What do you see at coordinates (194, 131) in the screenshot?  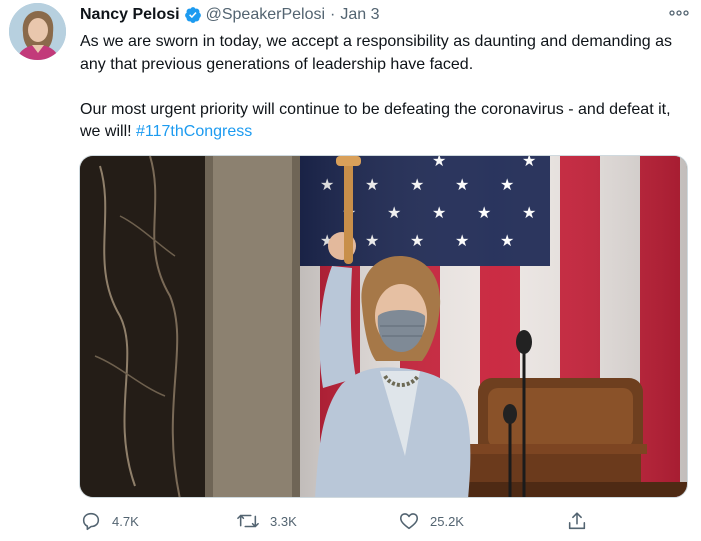 I see `hashtag-link: #117thCongress` at bounding box center [194, 131].